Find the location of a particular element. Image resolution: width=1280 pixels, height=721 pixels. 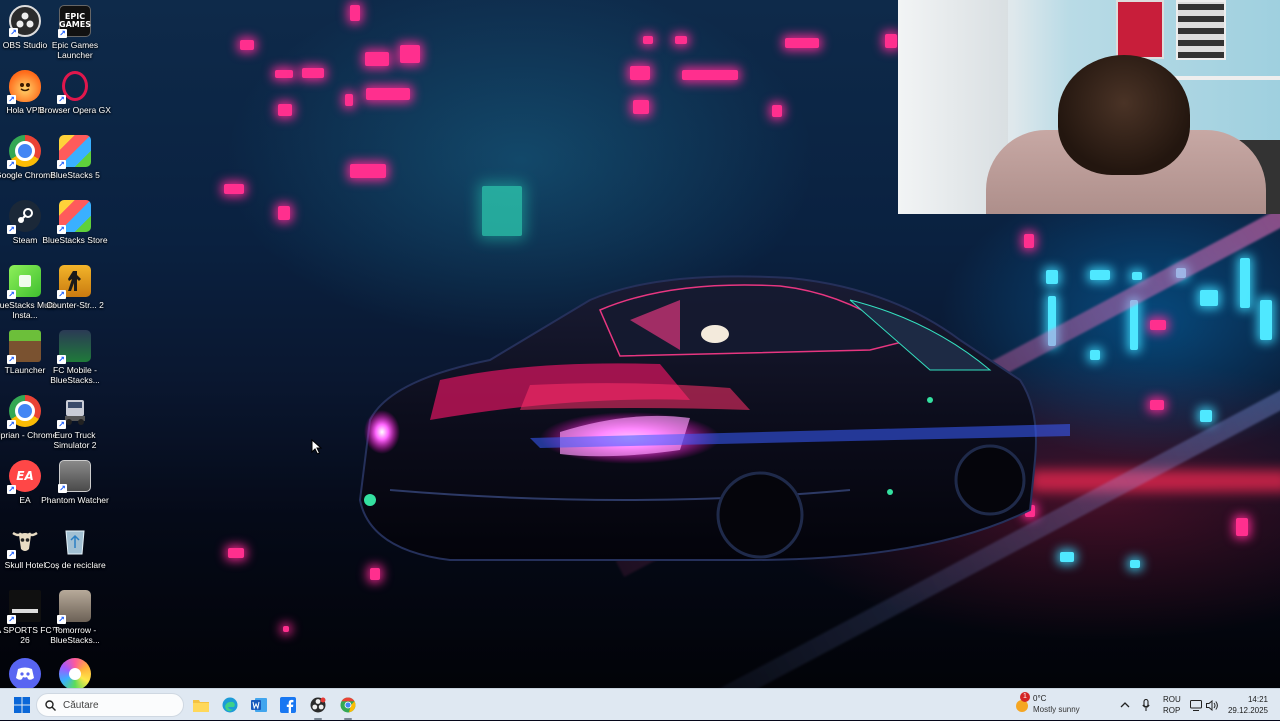

desktop-icon-euro-truck: ↗ Euro Truck Simulator 2 is located at coordinates (75, 422).